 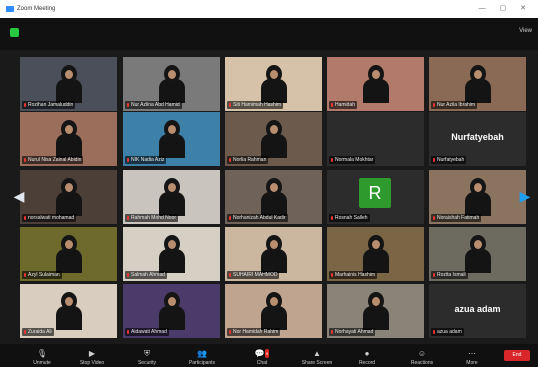 I want to click on prev-page-arrow-icon: ◀, so click(x=19, y=196).